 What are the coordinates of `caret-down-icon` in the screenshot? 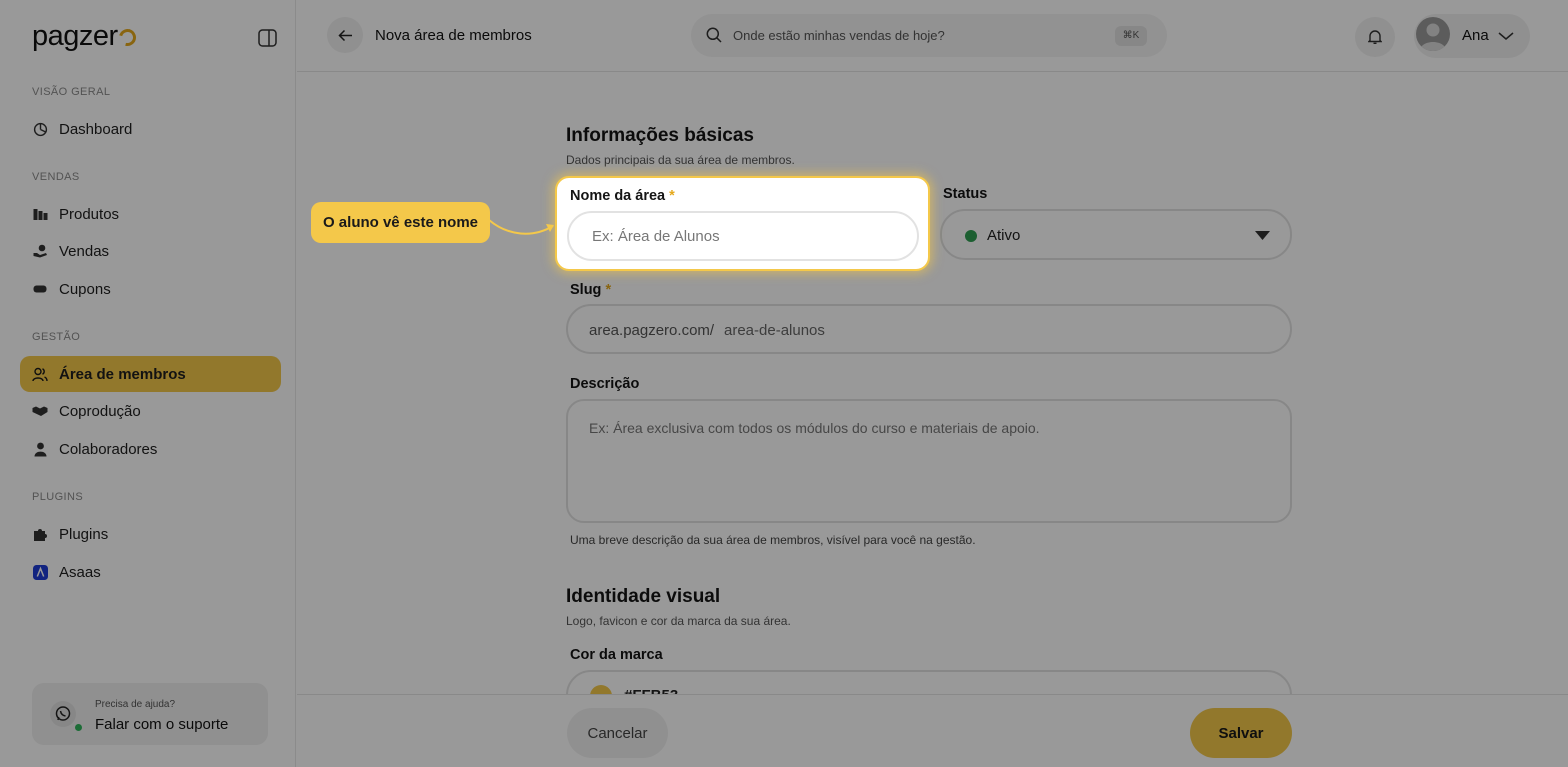 It's located at (1262, 235).